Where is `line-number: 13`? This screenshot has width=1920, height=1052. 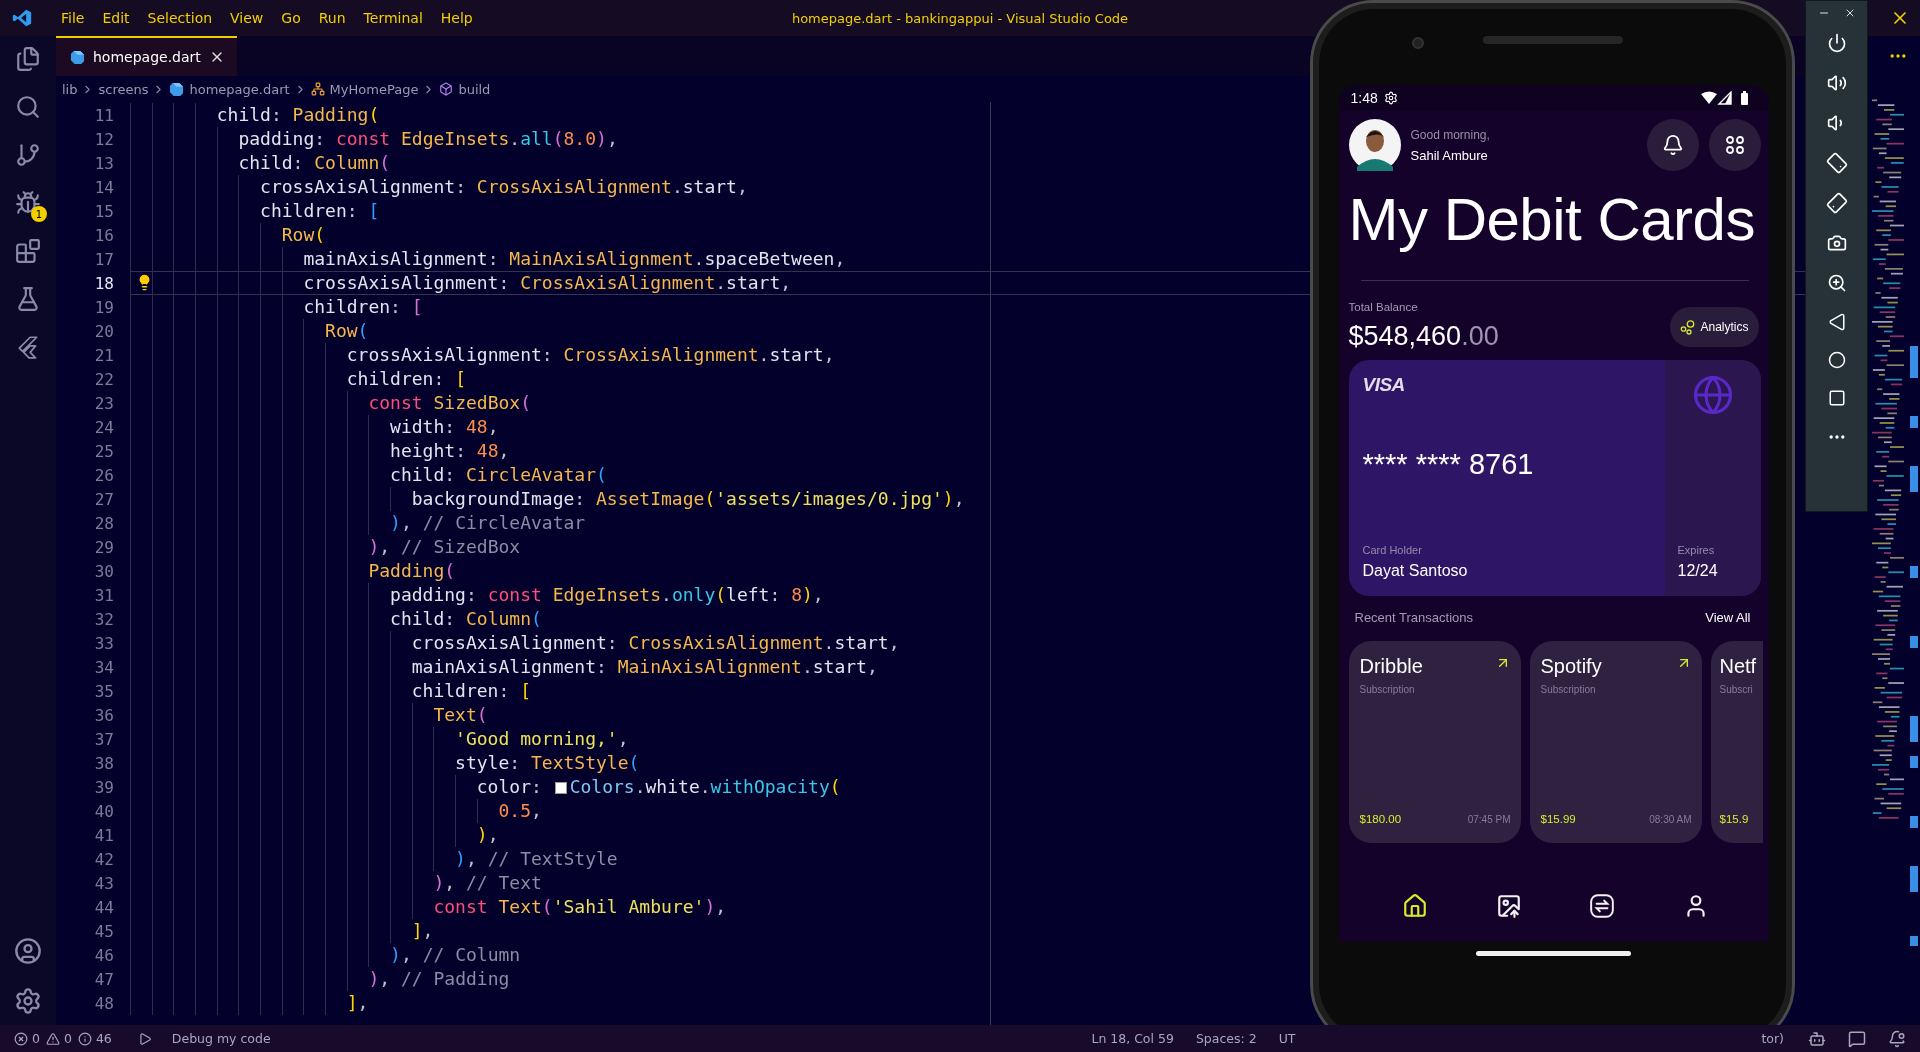 line-number: 13 is located at coordinates (103, 163).